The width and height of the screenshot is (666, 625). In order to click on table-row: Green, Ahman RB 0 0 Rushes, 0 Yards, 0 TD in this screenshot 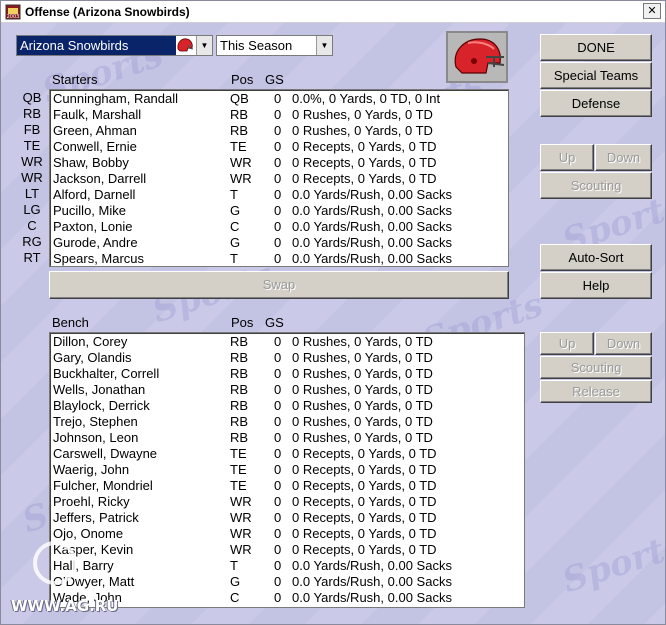, I will do `click(279, 131)`.